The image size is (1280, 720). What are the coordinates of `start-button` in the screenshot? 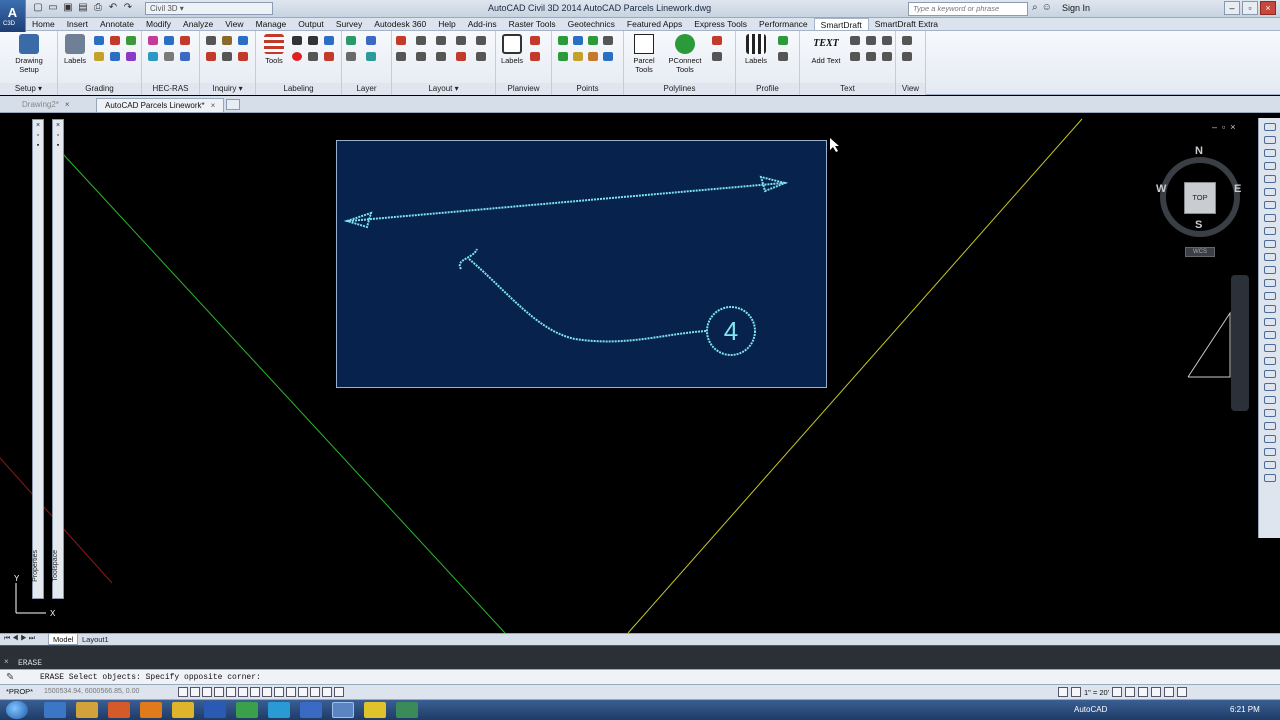 It's located at (17, 710).